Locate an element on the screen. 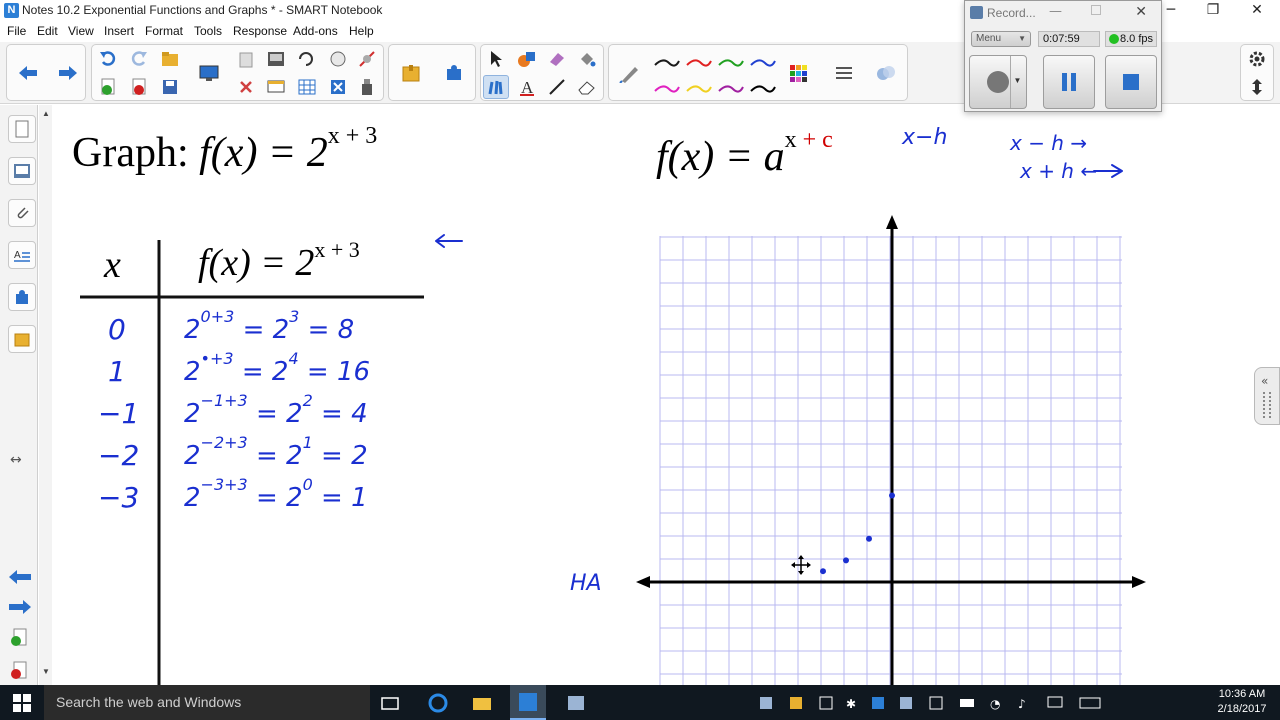 This screenshot has width=1280, height=720. eraser-shape-icon is located at coordinates (557, 59).